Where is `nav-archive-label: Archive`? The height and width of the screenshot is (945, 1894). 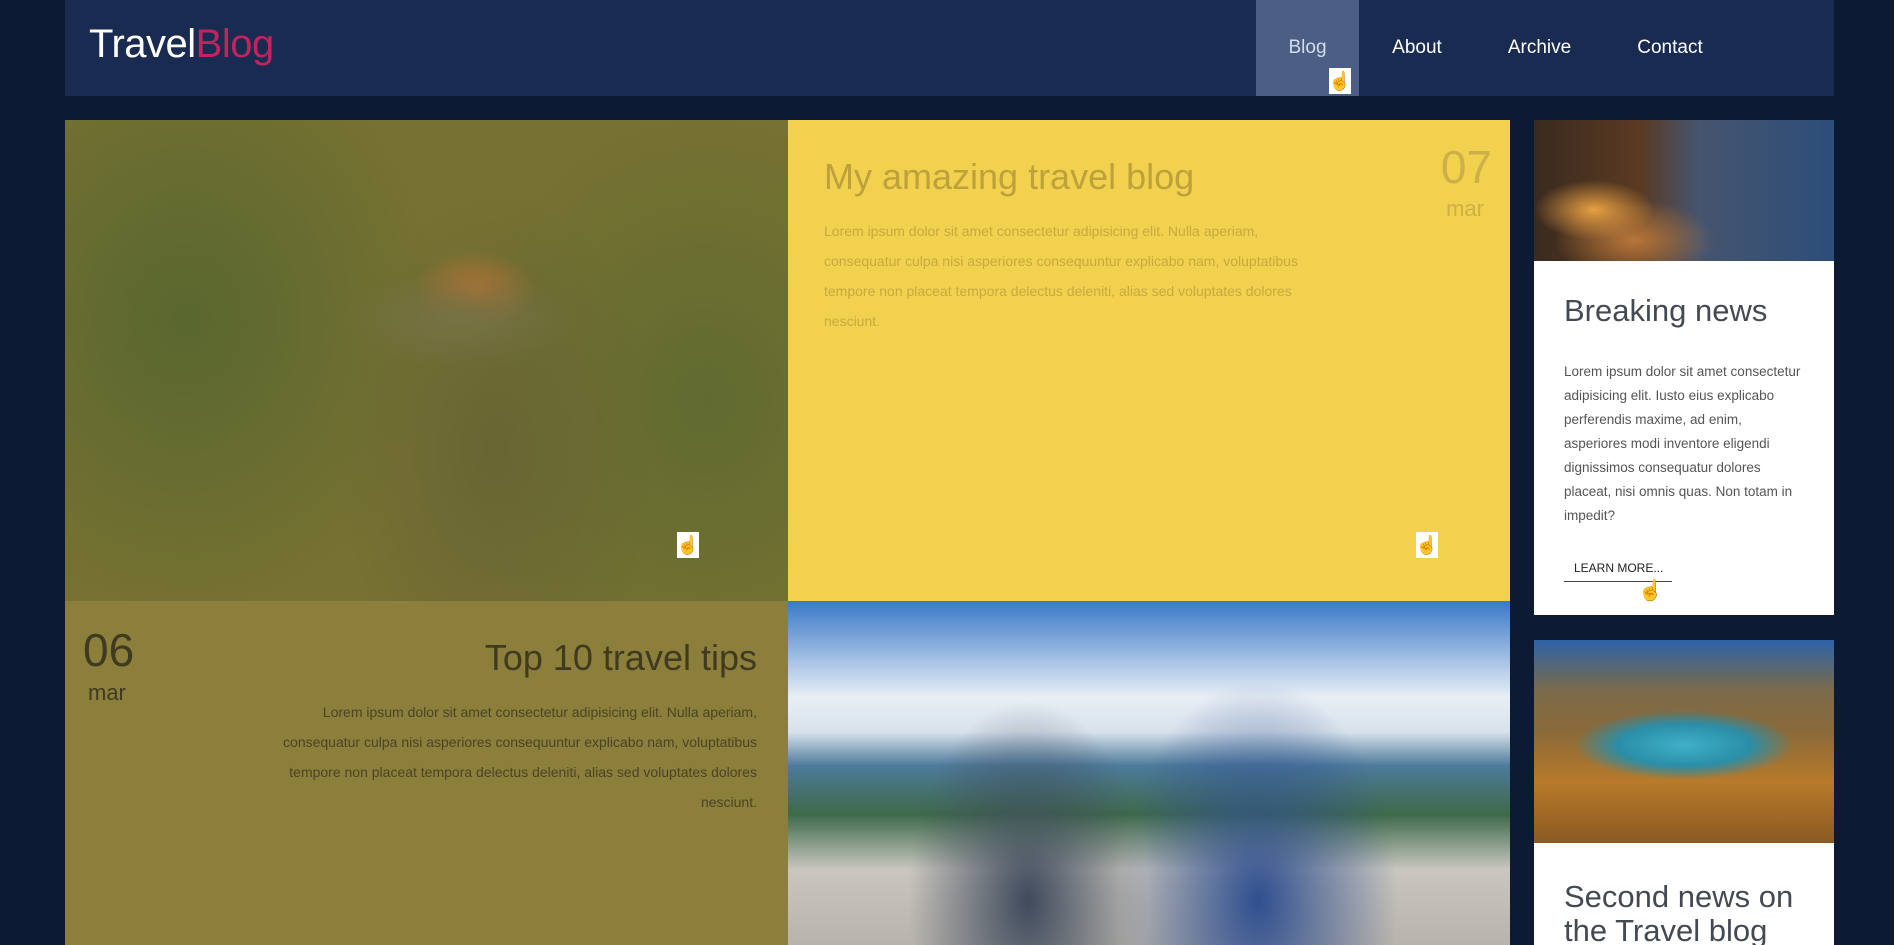
nav-archive-label: Archive is located at coordinates (1539, 47).